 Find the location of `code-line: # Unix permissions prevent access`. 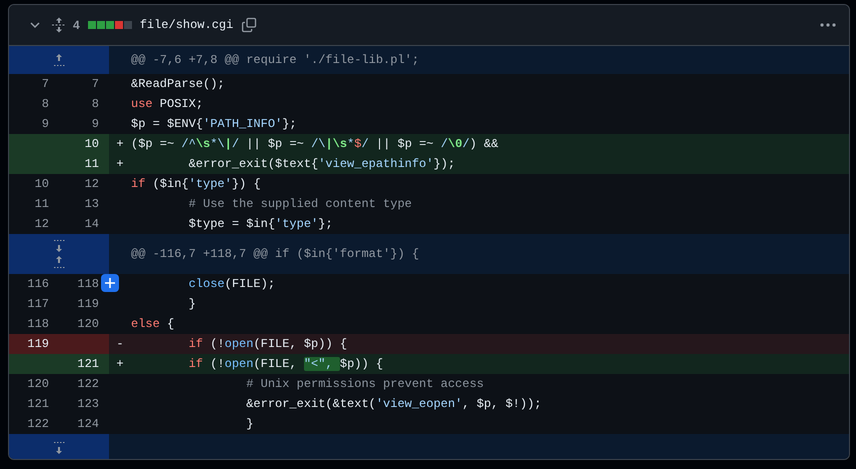

code-line: # Unix permissions prevent access is located at coordinates (364, 384).